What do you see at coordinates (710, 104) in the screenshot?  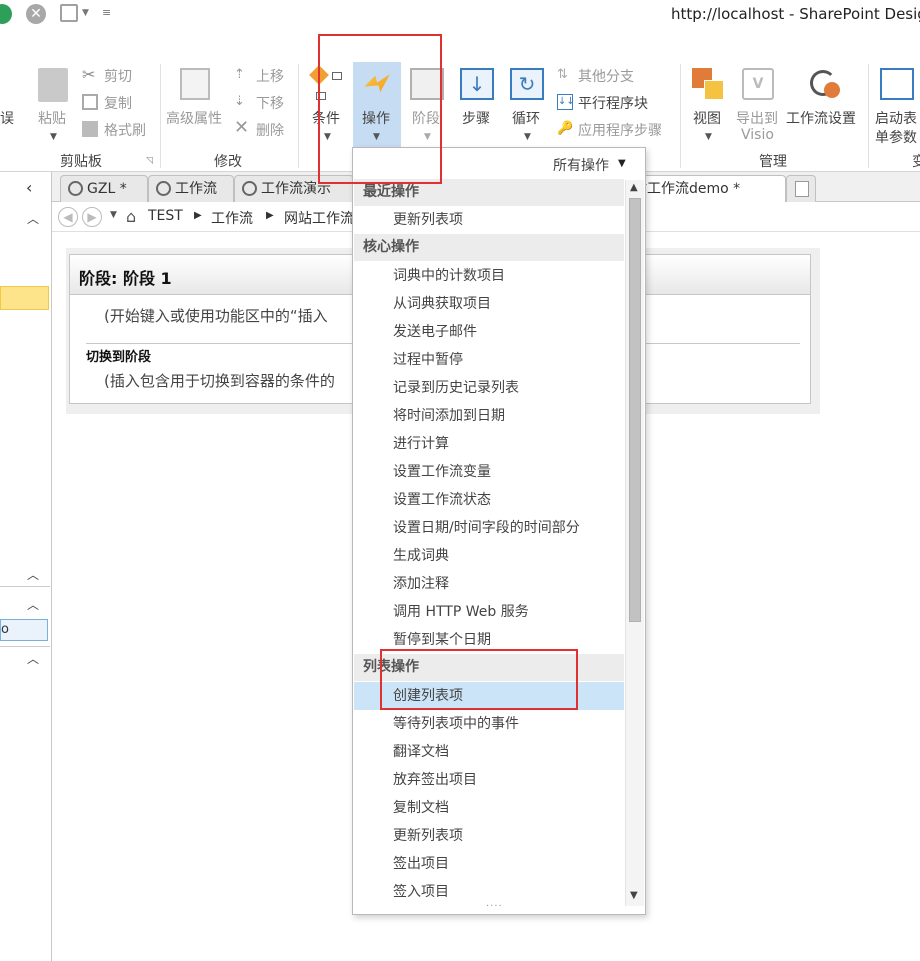 I see `view-button: 视图 ▼` at bounding box center [710, 104].